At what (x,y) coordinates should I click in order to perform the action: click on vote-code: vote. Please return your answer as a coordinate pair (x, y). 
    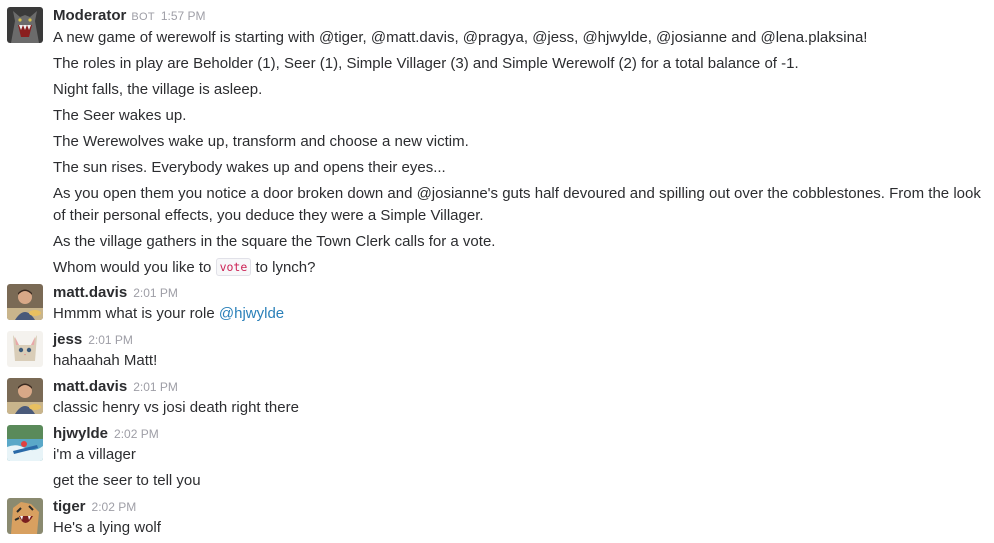
    Looking at the image, I should click on (233, 267).